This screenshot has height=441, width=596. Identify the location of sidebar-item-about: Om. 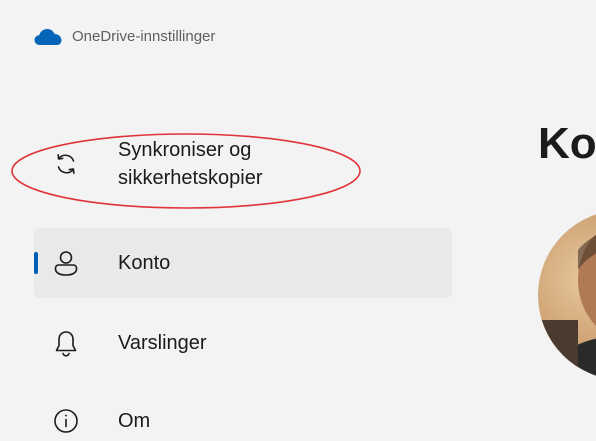
(243, 413).